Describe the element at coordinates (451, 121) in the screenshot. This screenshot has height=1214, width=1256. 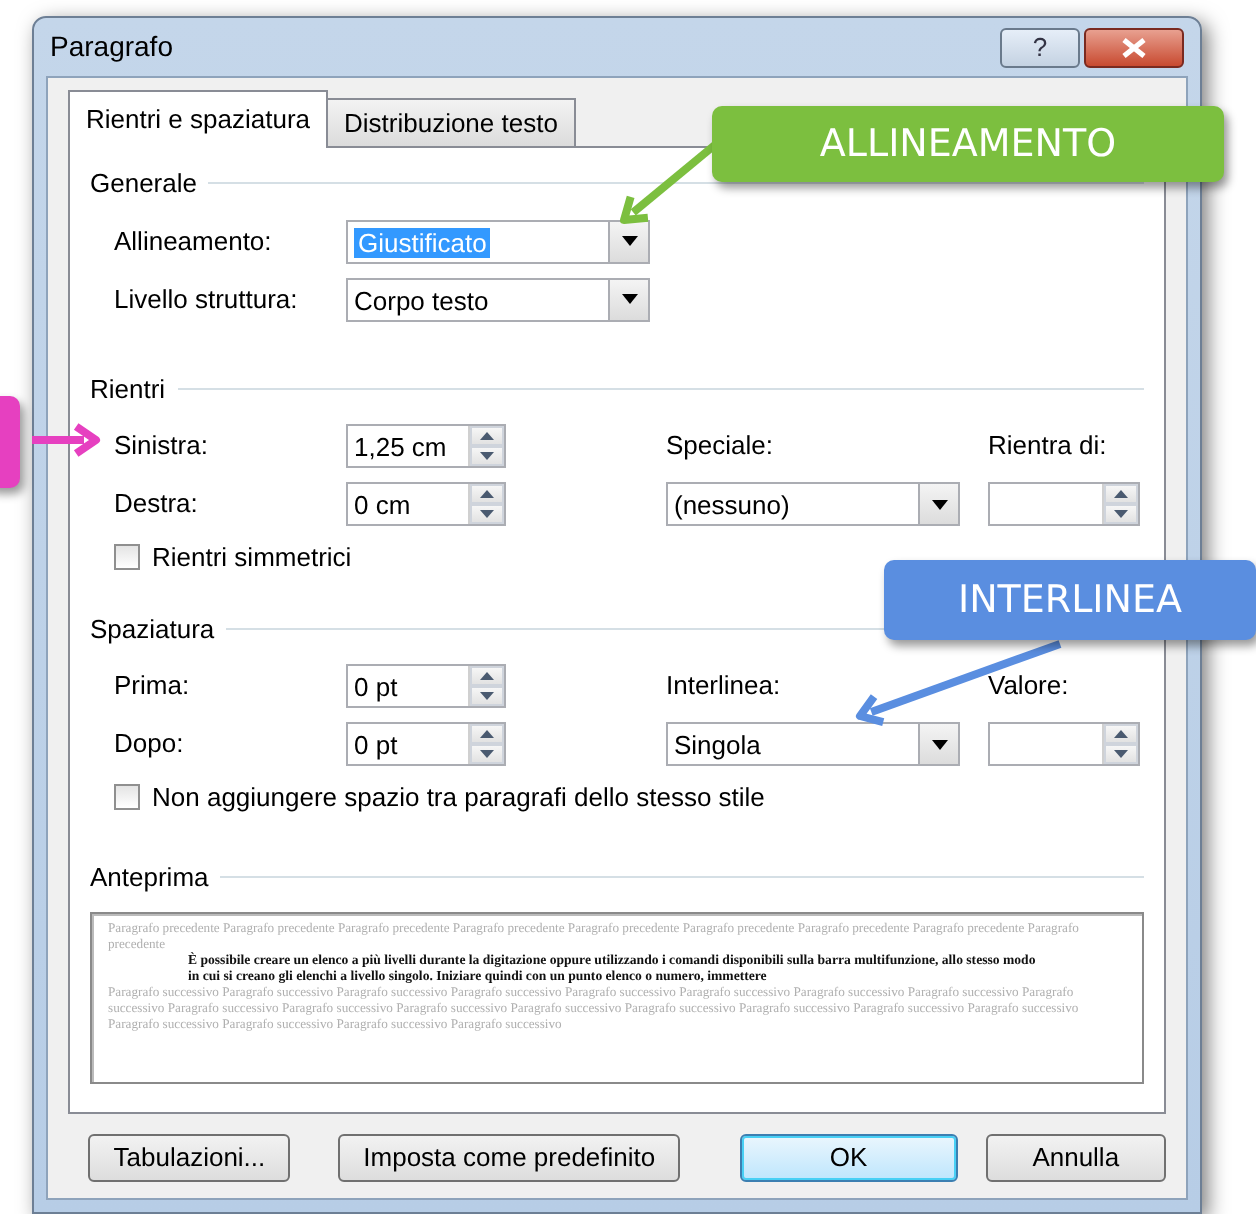
I see `tab: Distribuzione testo` at that location.